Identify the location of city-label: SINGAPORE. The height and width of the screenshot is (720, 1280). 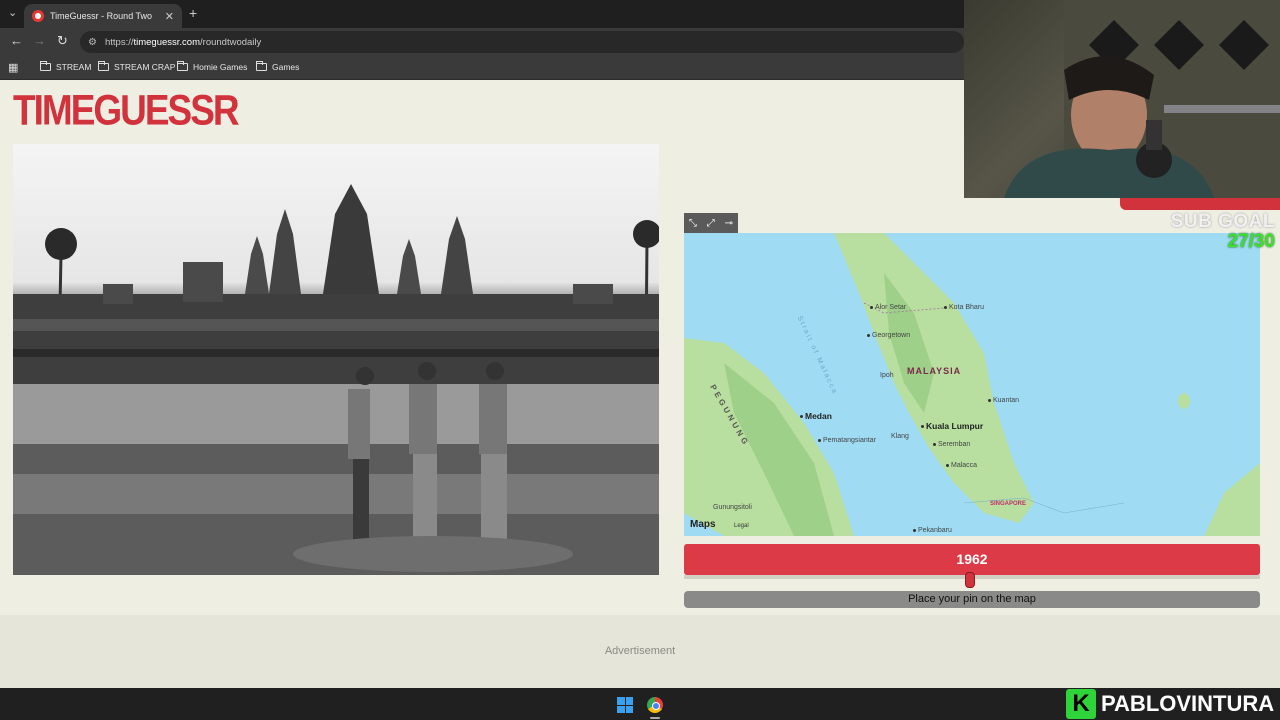
(1008, 504).